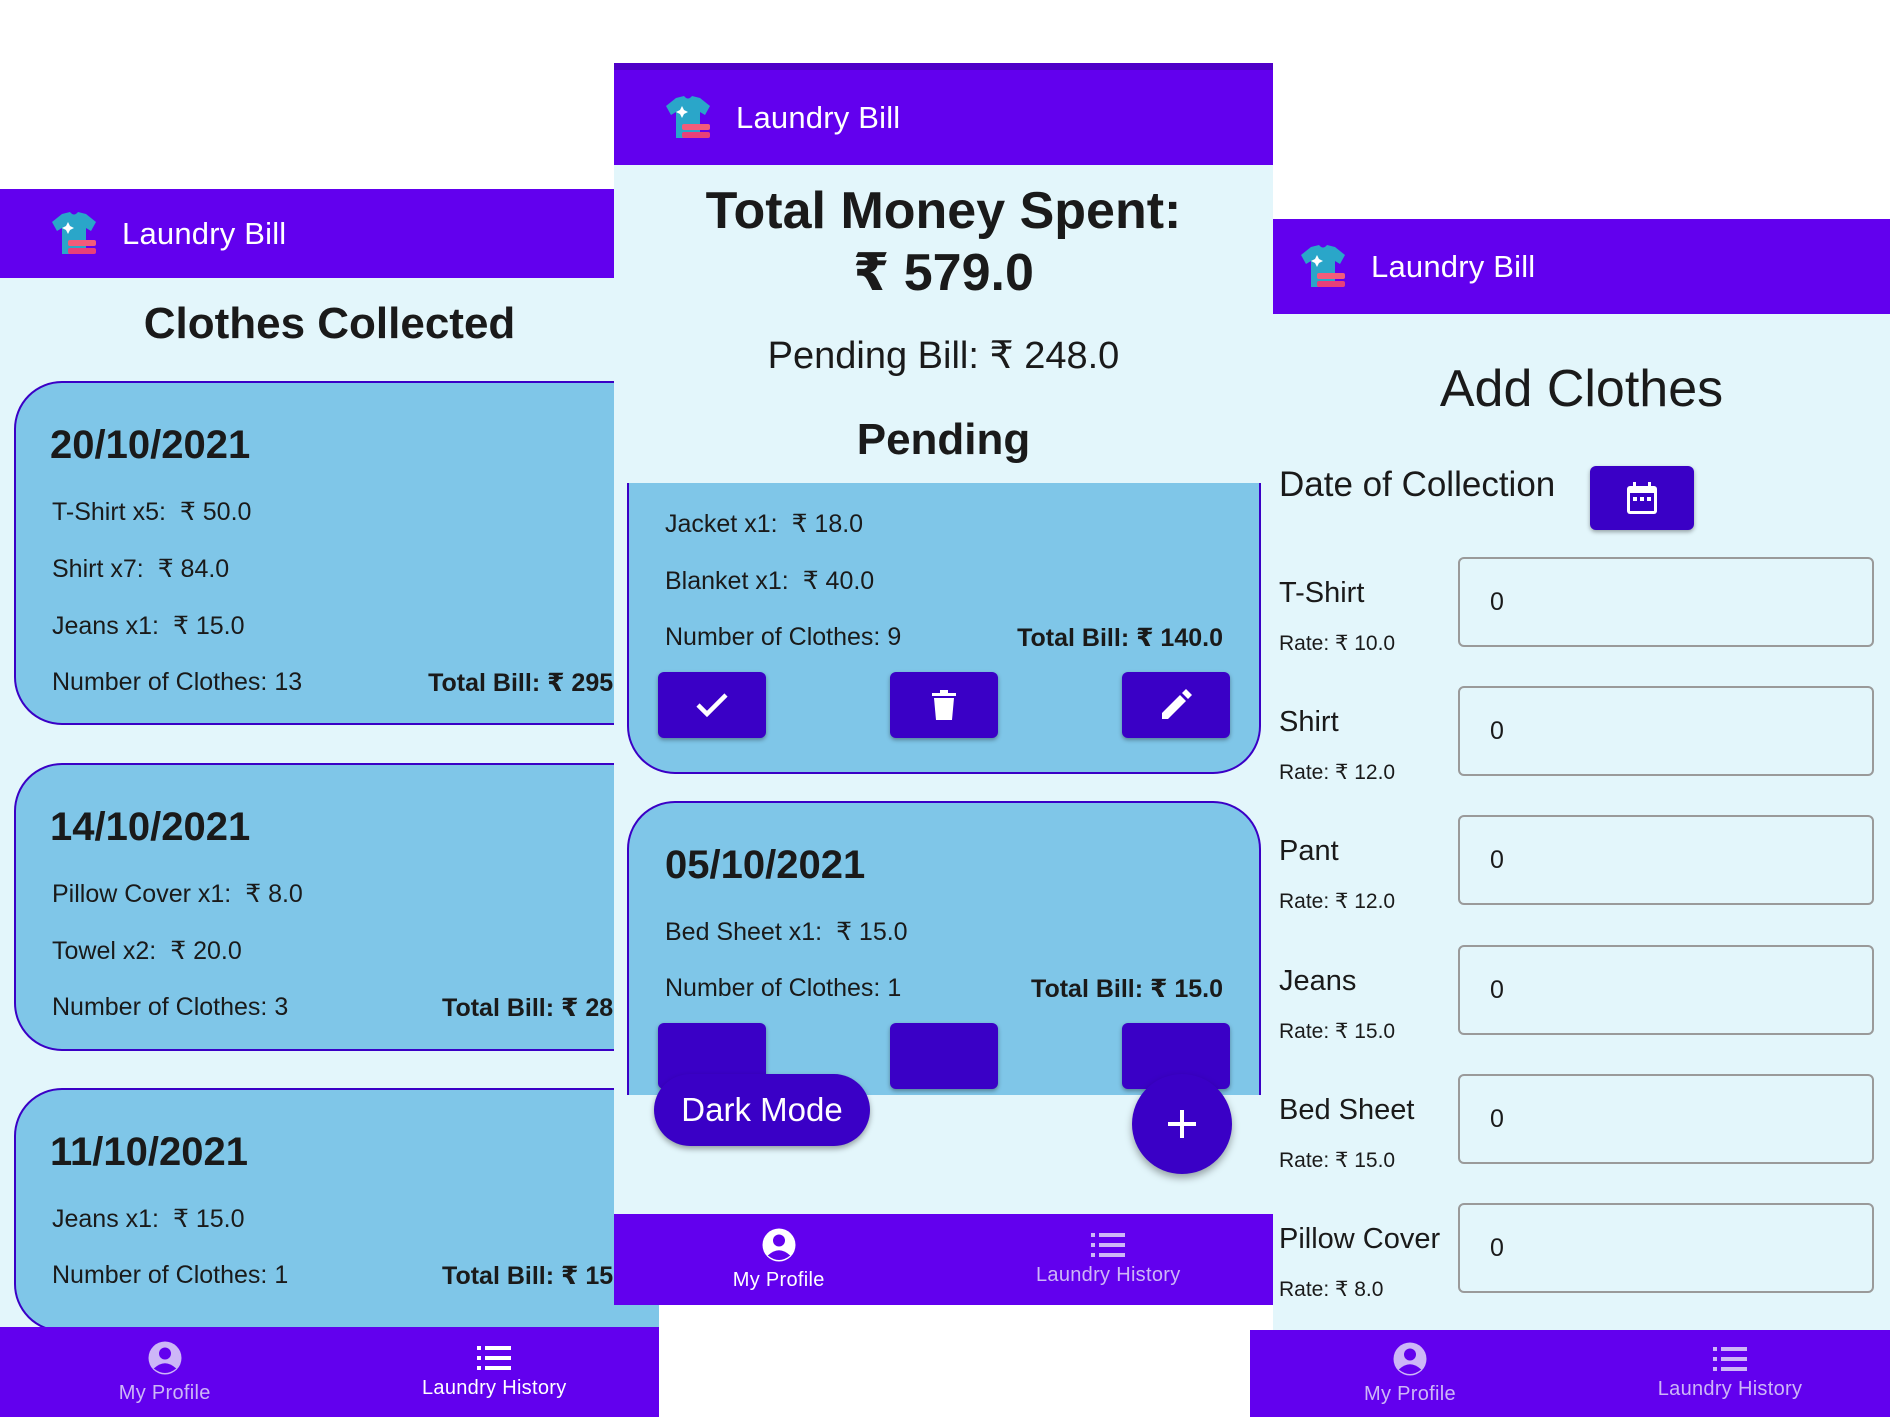 The image size is (1890, 1417). What do you see at coordinates (1318, 981) in the screenshot?
I see `field-label-jeans: Jeans` at bounding box center [1318, 981].